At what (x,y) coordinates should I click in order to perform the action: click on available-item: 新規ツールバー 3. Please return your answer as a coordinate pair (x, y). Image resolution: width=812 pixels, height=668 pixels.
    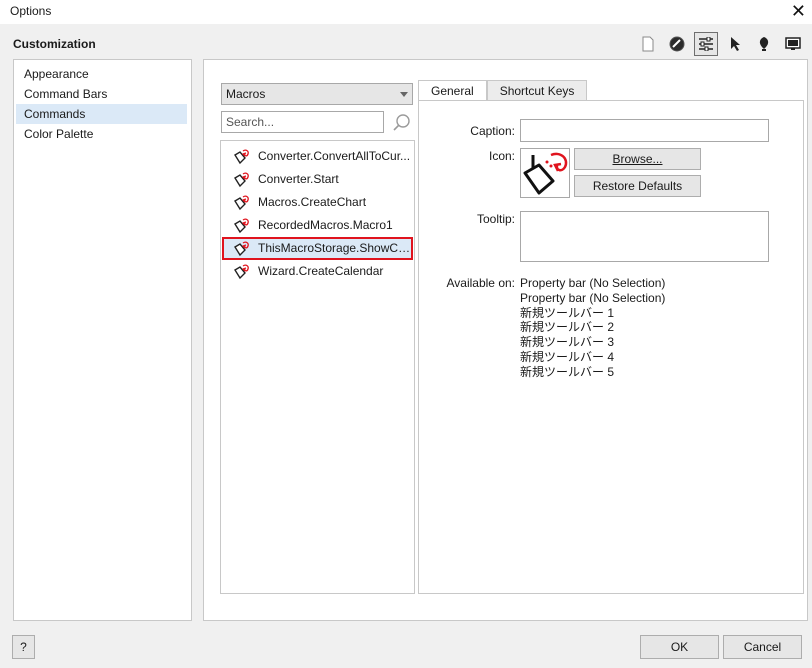
    Looking at the image, I should click on (567, 342).